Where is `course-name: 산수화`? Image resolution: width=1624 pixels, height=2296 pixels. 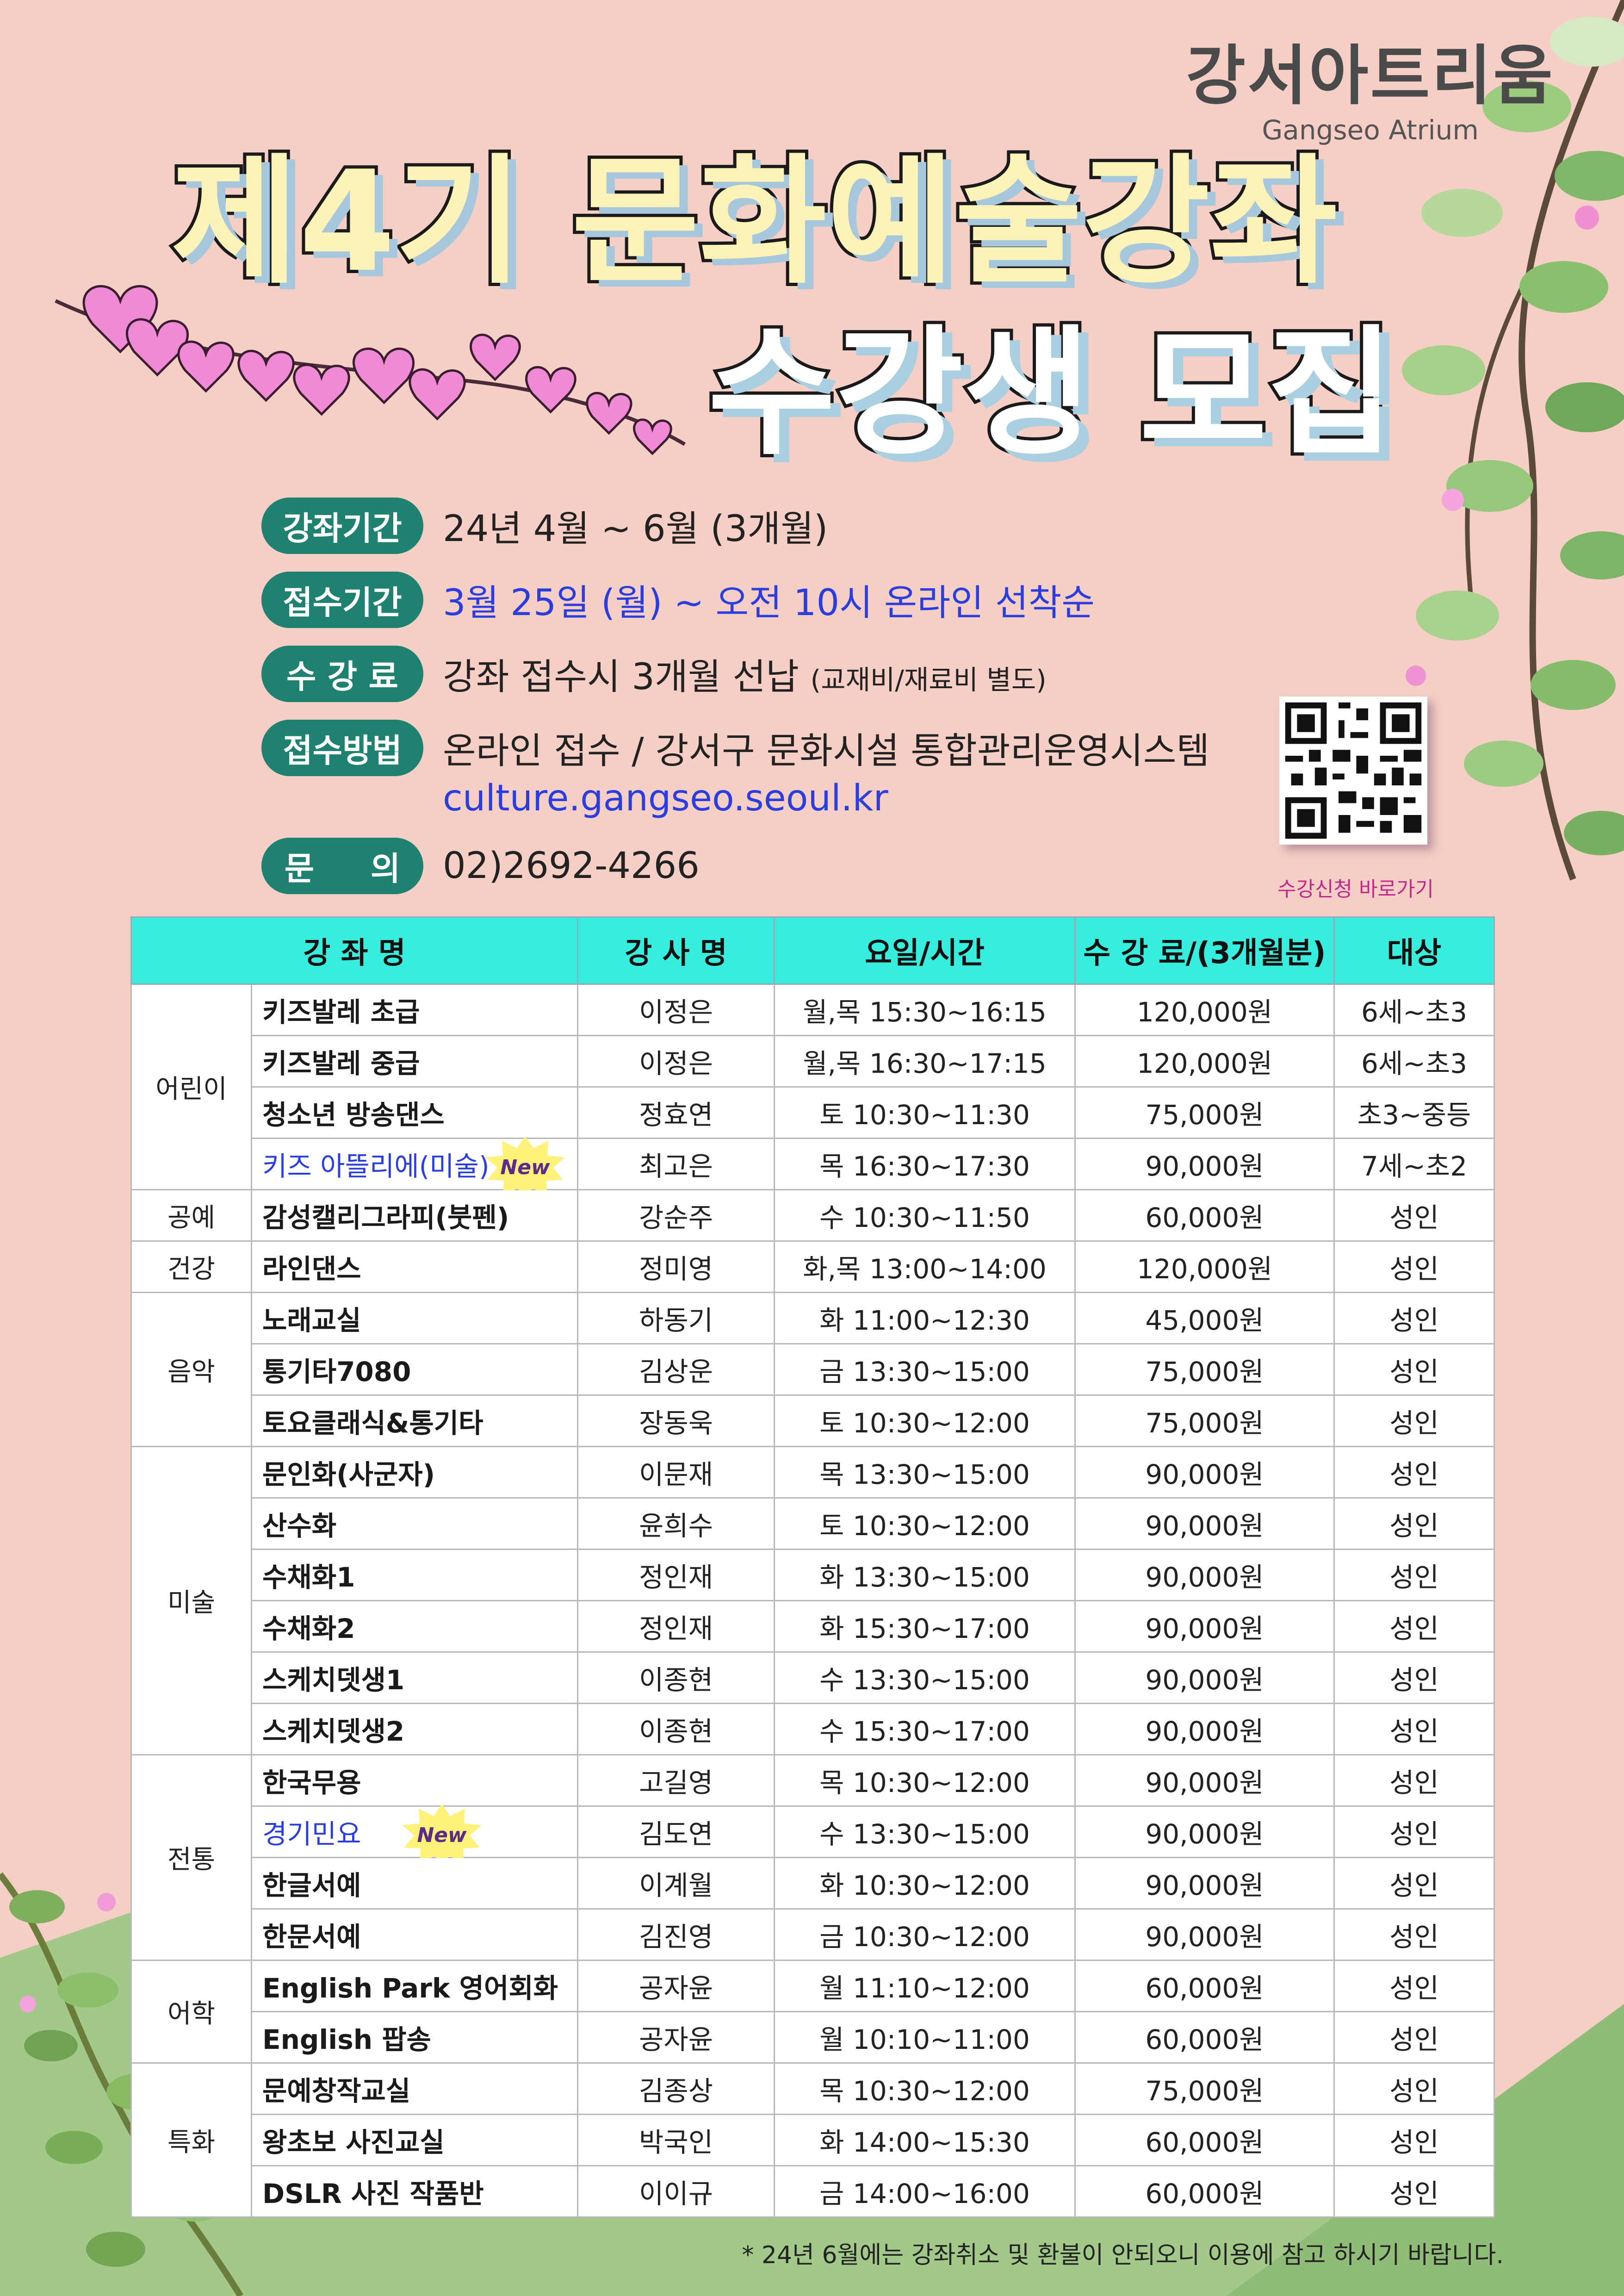 course-name: 산수화 is located at coordinates (414, 1523).